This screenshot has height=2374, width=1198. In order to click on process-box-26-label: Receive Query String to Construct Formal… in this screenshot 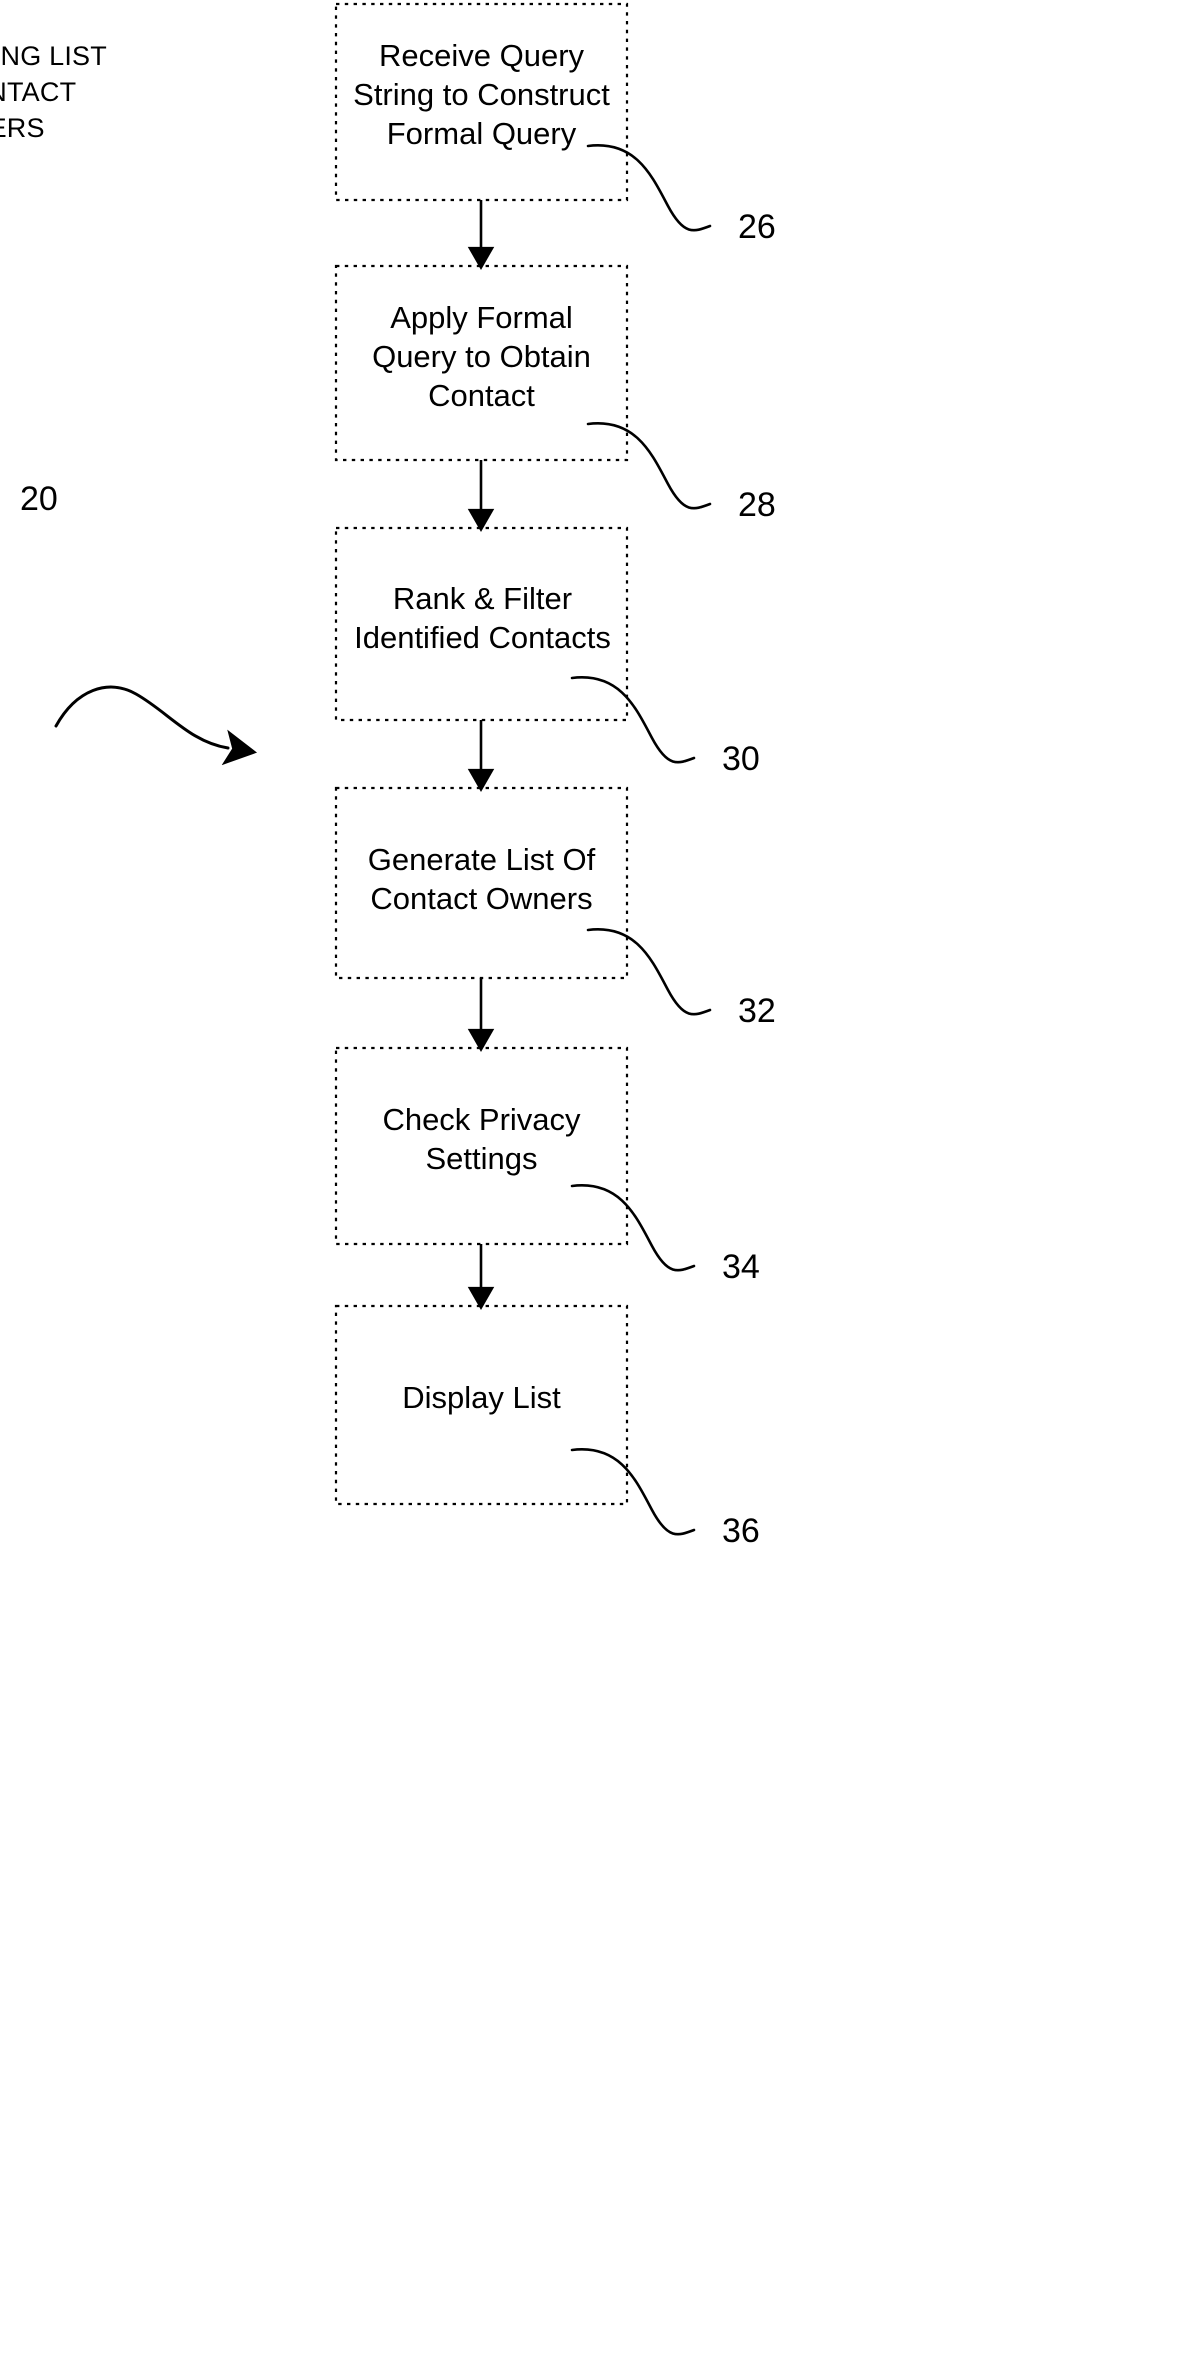, I will do `click(481, 94)`.